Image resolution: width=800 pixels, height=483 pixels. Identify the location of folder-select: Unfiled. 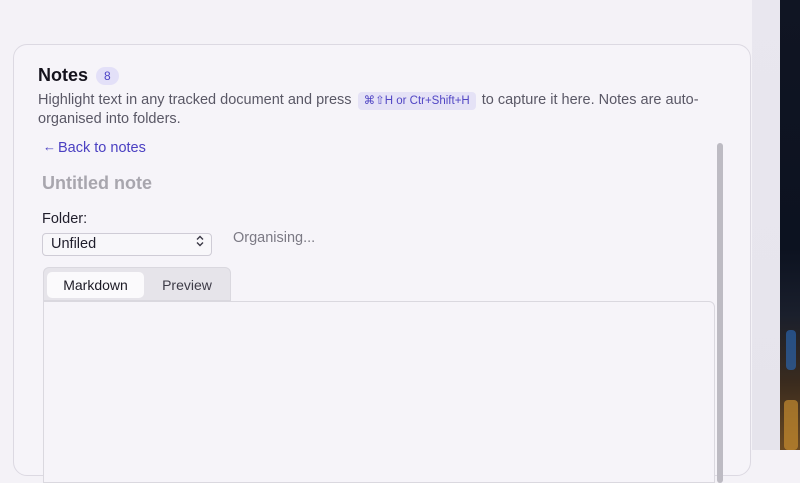
(127, 244).